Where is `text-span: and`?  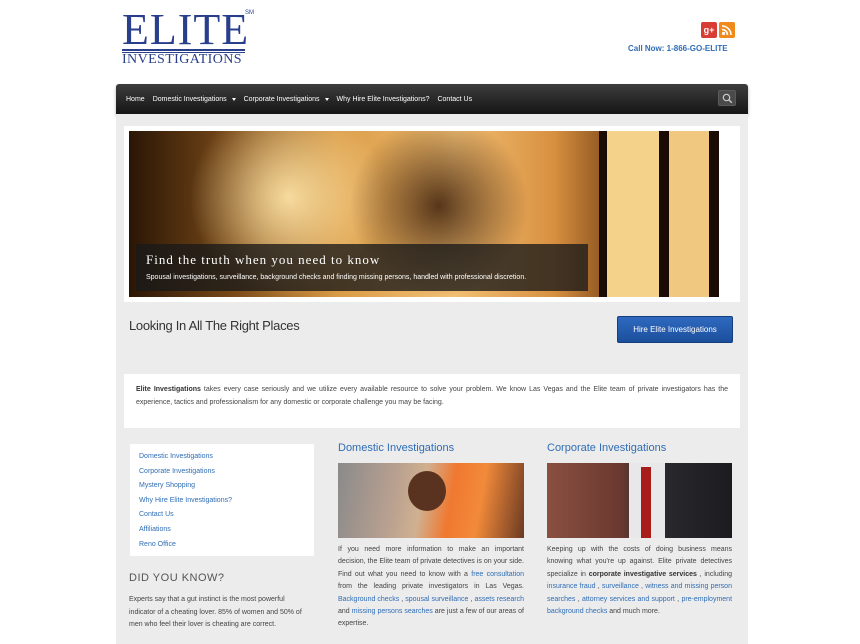
text-span: and is located at coordinates (345, 612).